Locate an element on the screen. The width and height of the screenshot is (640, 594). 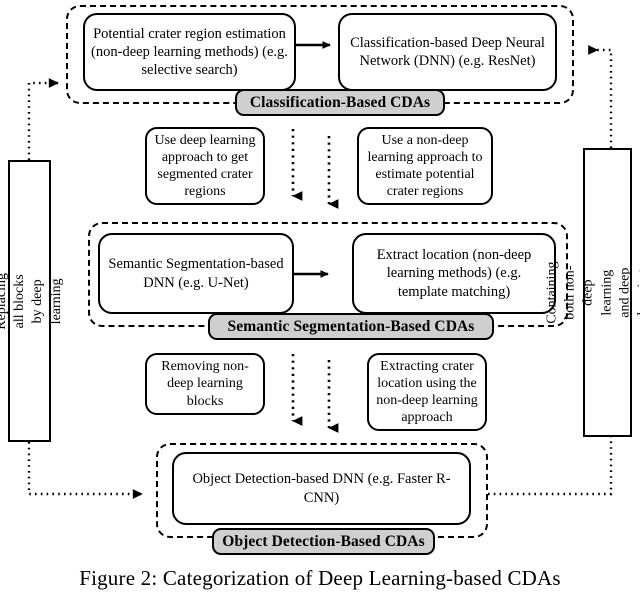
pill-object-detection-based-cdas: Object Detection-Based CDAs is located at coordinates (323, 541).